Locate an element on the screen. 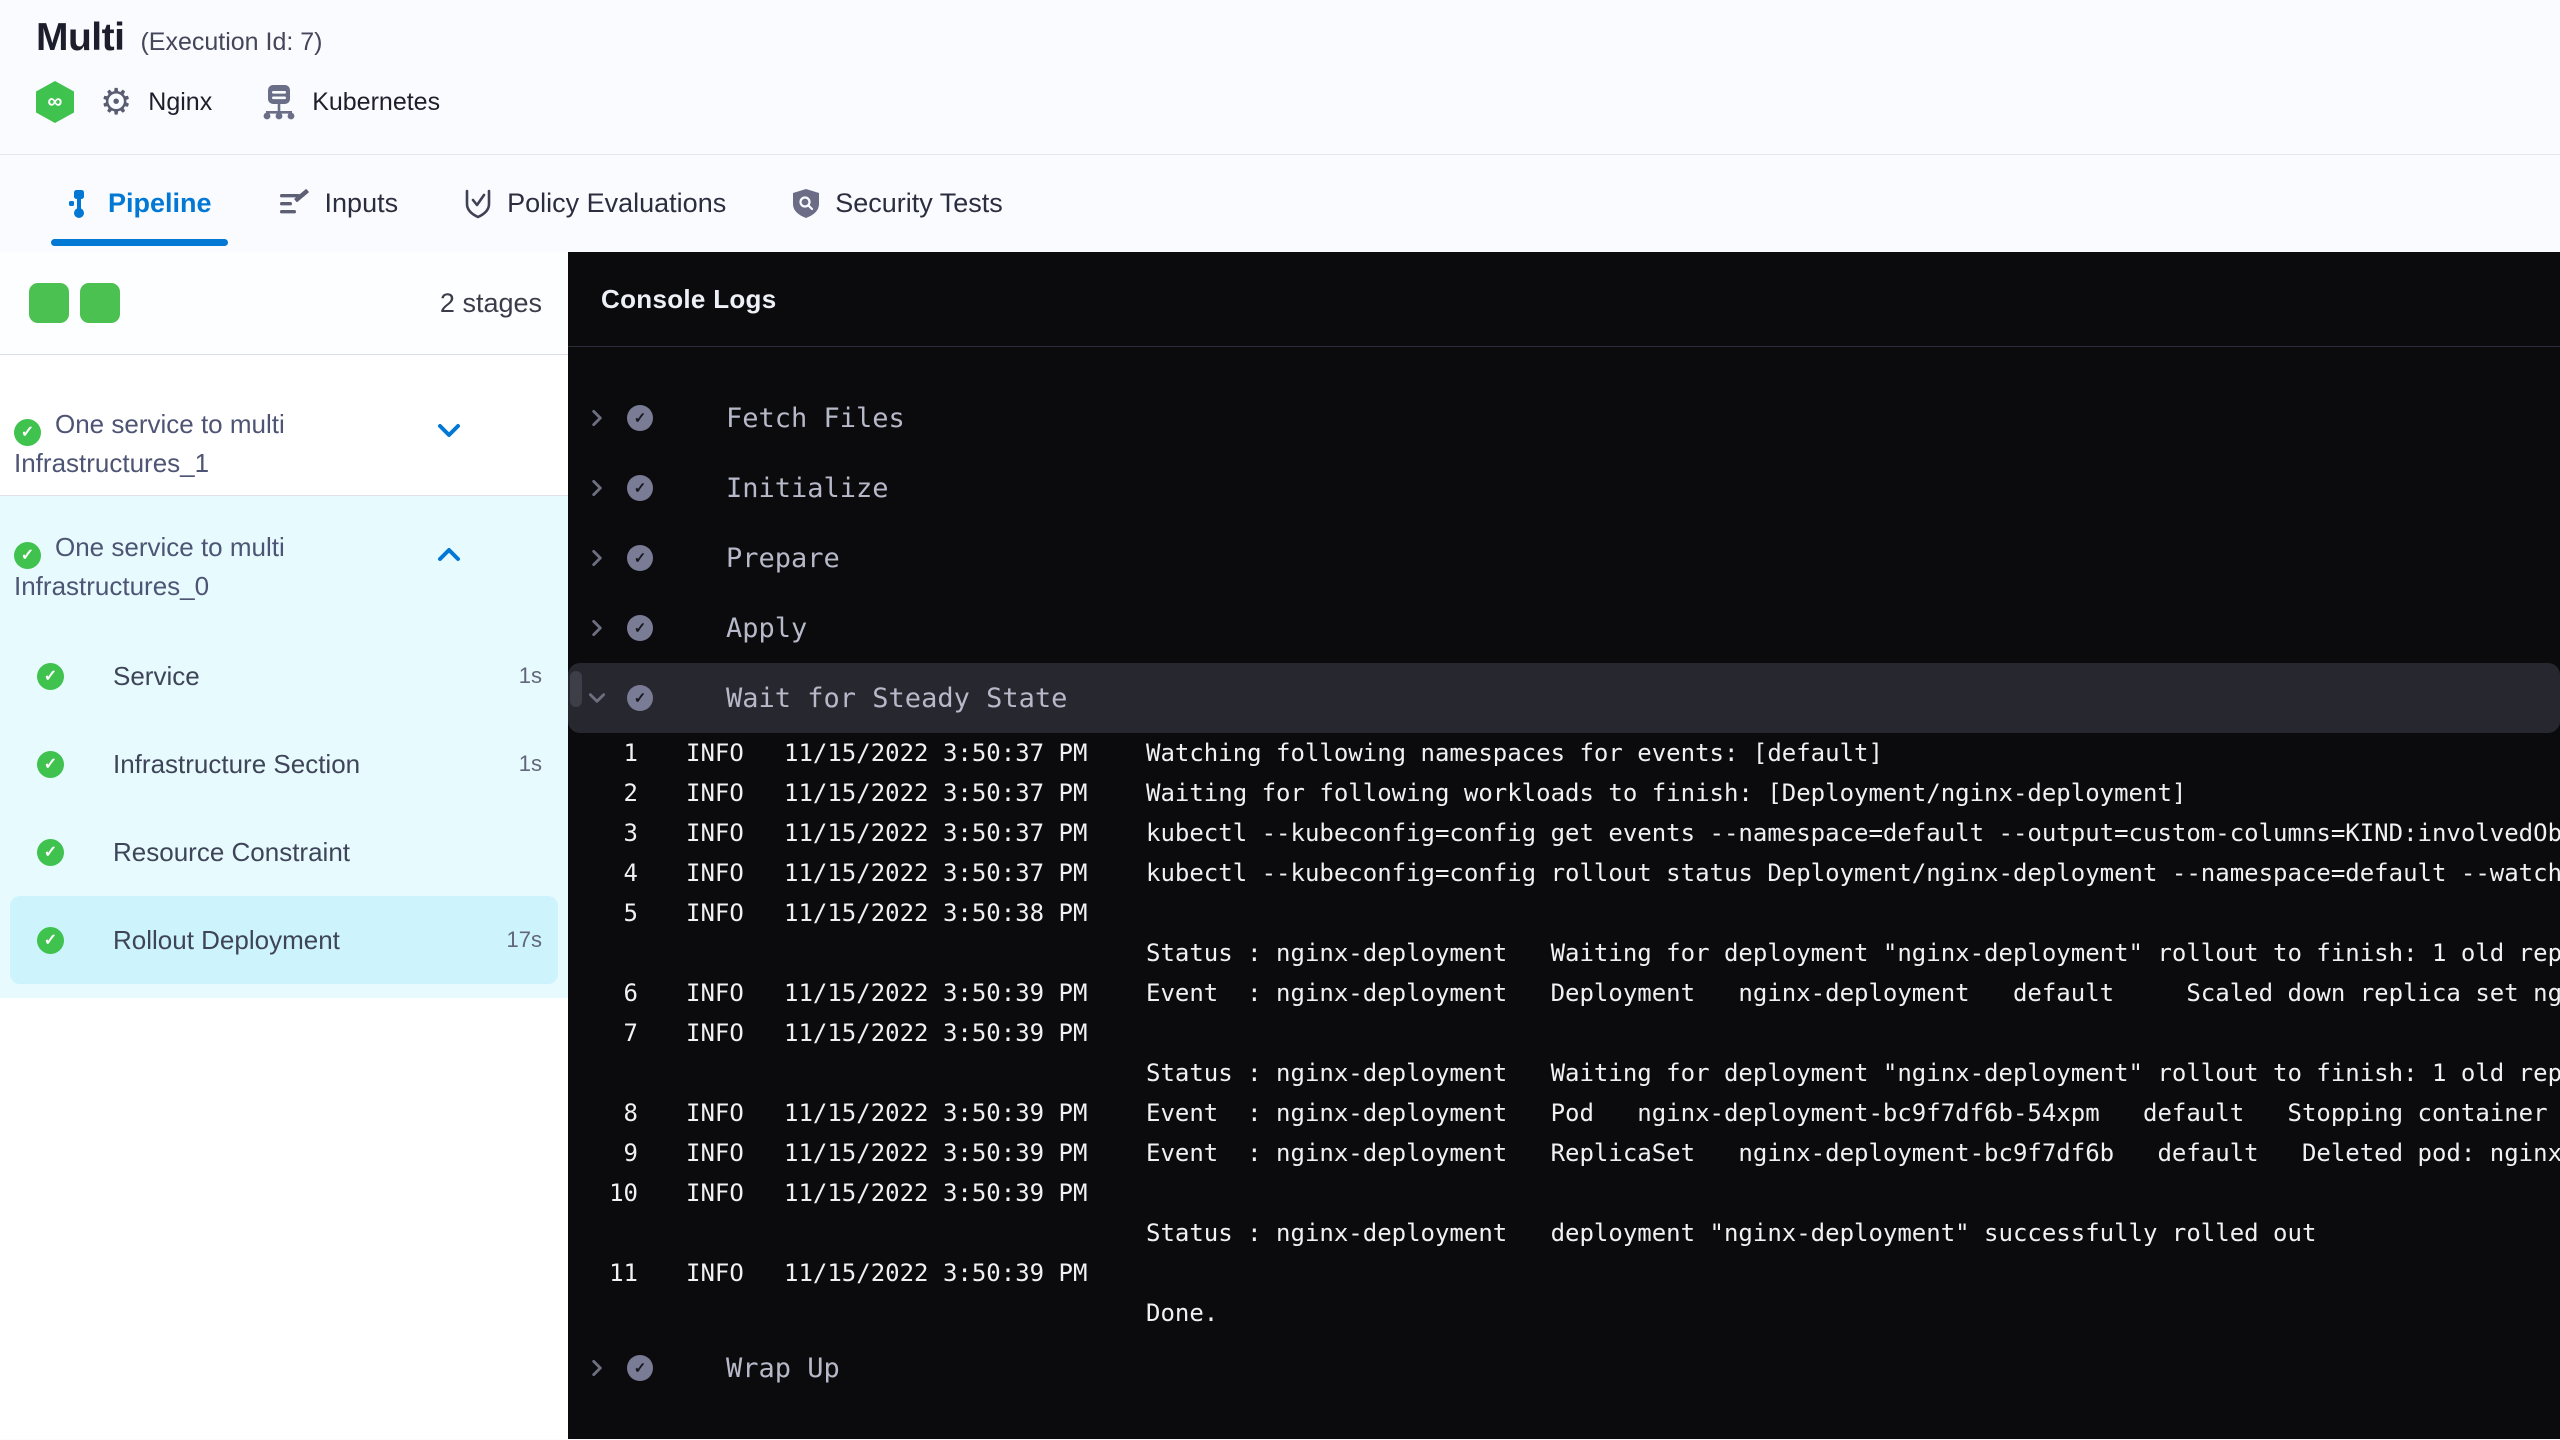 The height and width of the screenshot is (1440, 2560). title-row: Multi (Execution Id: 7) is located at coordinates (1298, 38).